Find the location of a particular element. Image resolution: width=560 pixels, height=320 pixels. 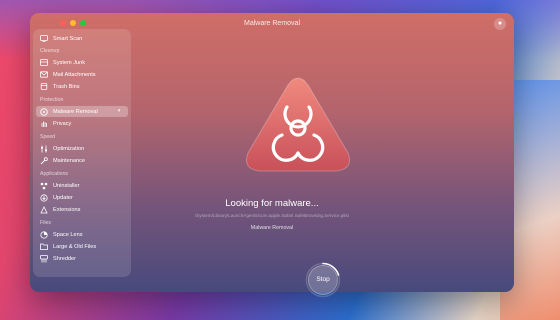

biohazard-icon is located at coordinates (298, 125).